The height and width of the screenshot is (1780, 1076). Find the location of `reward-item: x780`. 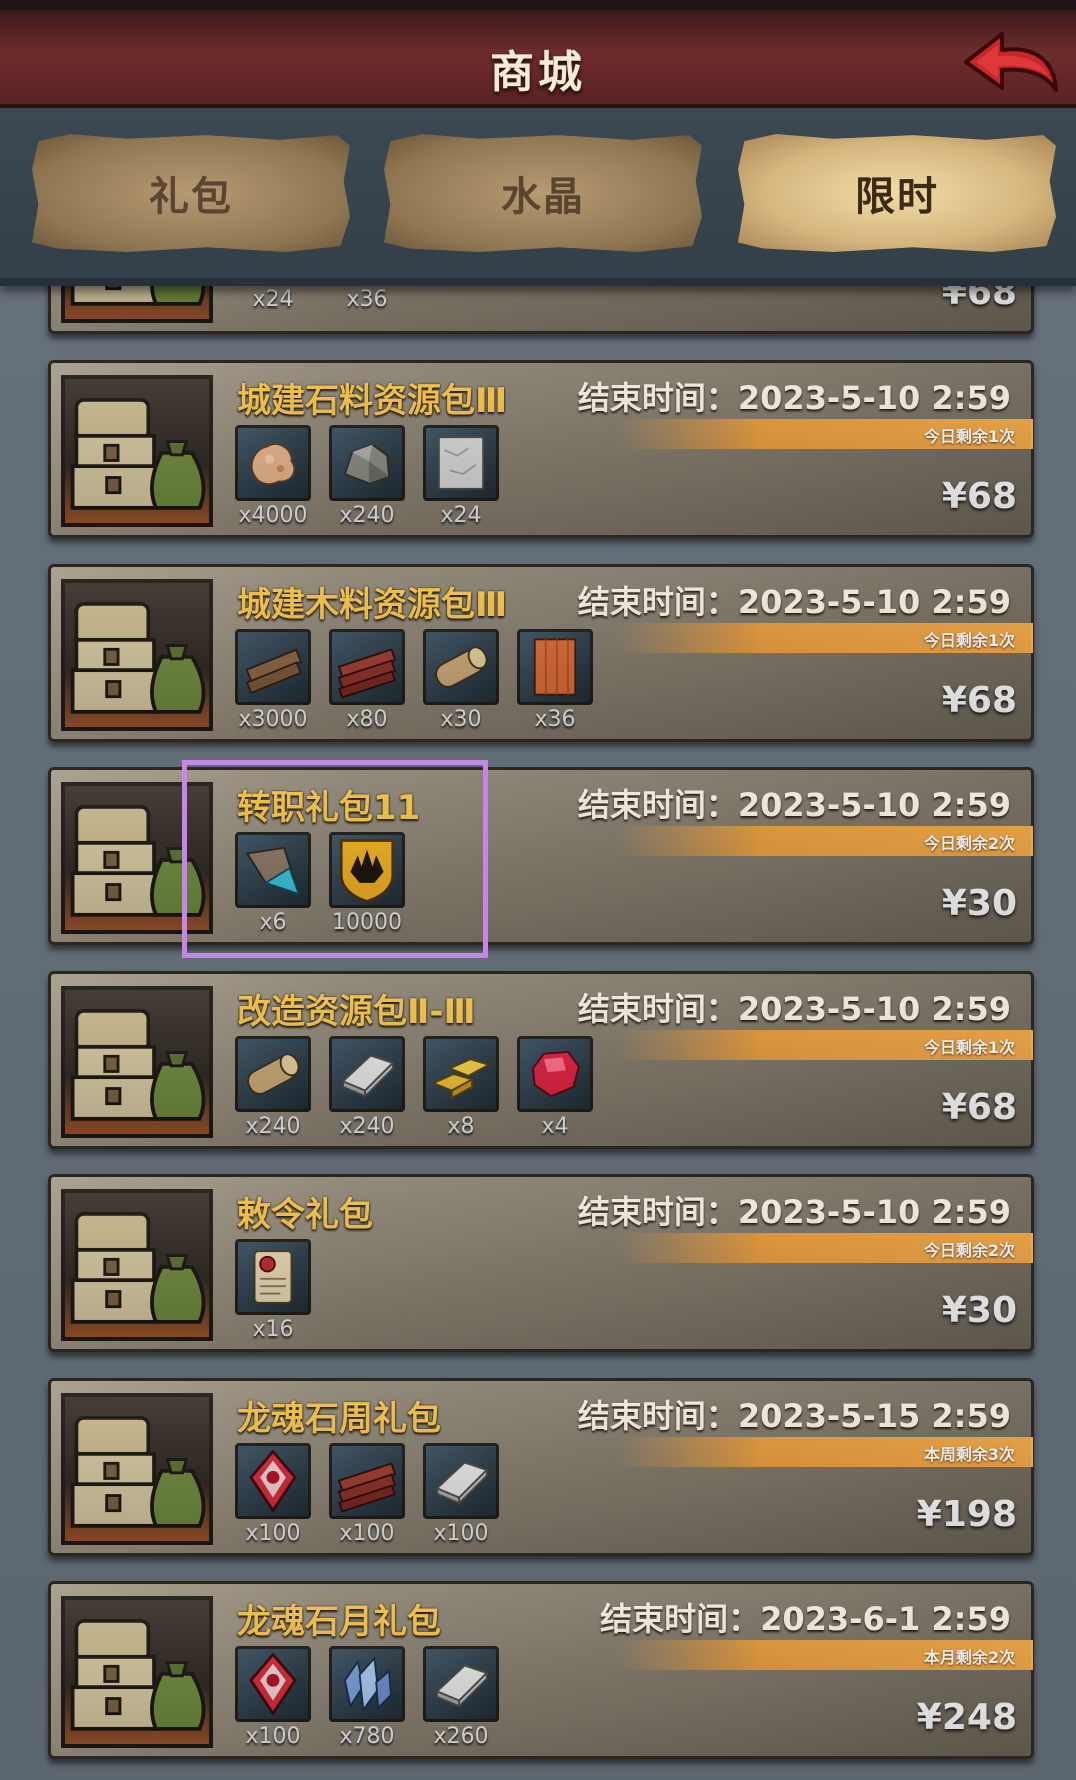

reward-item: x780 is located at coordinates (367, 1701).